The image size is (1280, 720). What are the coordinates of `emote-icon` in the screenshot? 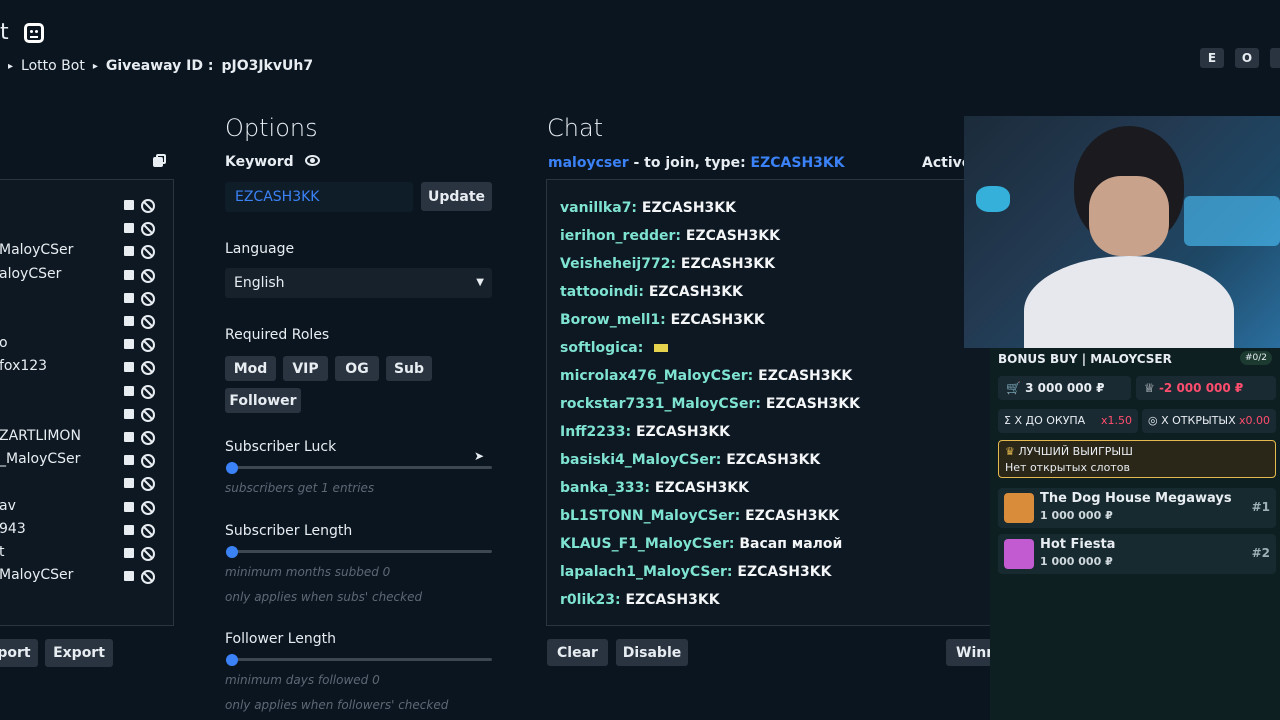 It's located at (661, 348).